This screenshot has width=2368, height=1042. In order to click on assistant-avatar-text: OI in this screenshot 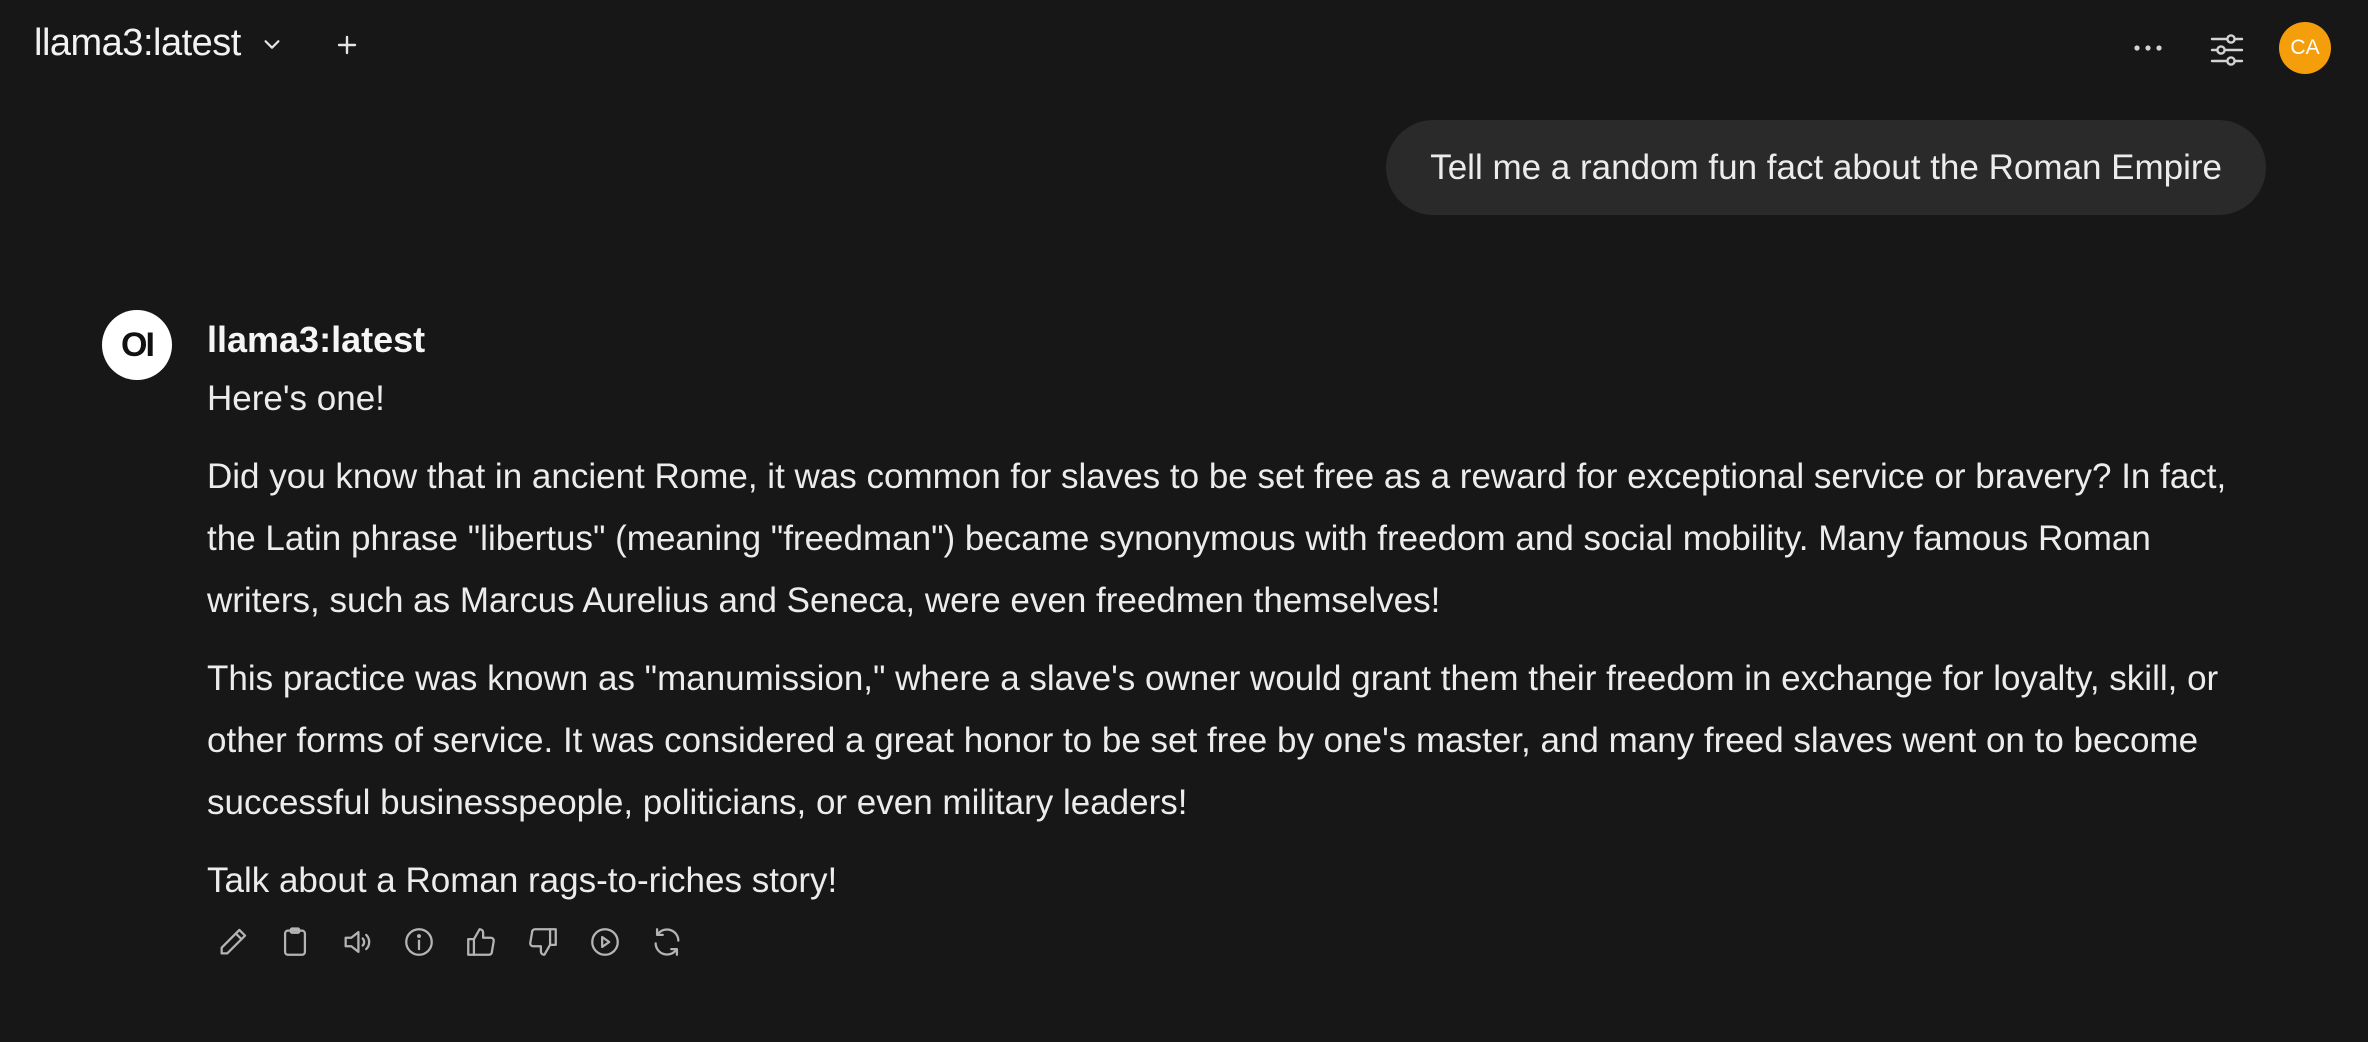, I will do `click(138, 344)`.